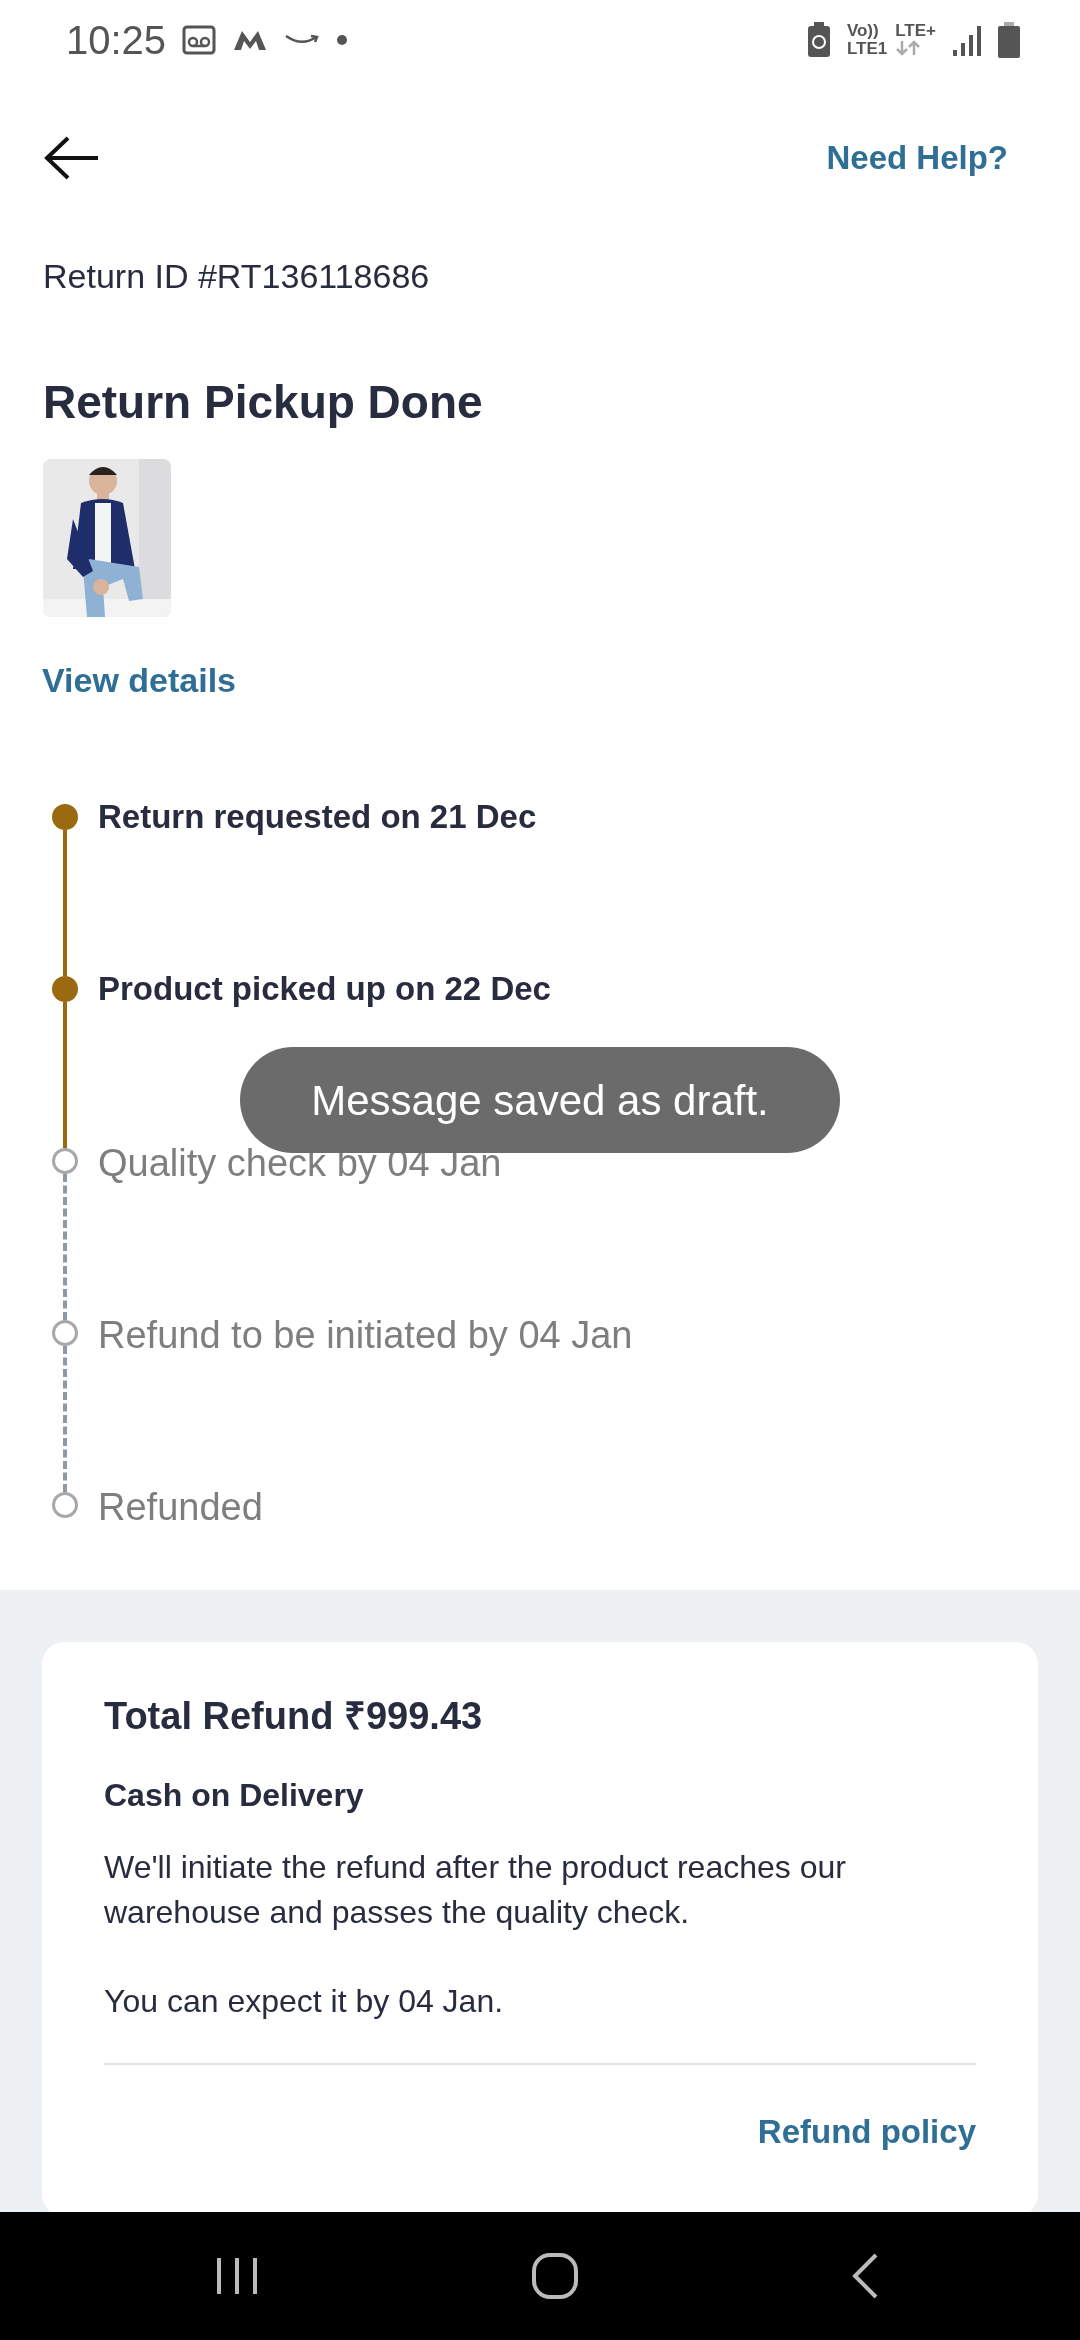 The width and height of the screenshot is (1080, 2340). Describe the element at coordinates (818, 40) in the screenshot. I see `battery-saver-icon` at that location.